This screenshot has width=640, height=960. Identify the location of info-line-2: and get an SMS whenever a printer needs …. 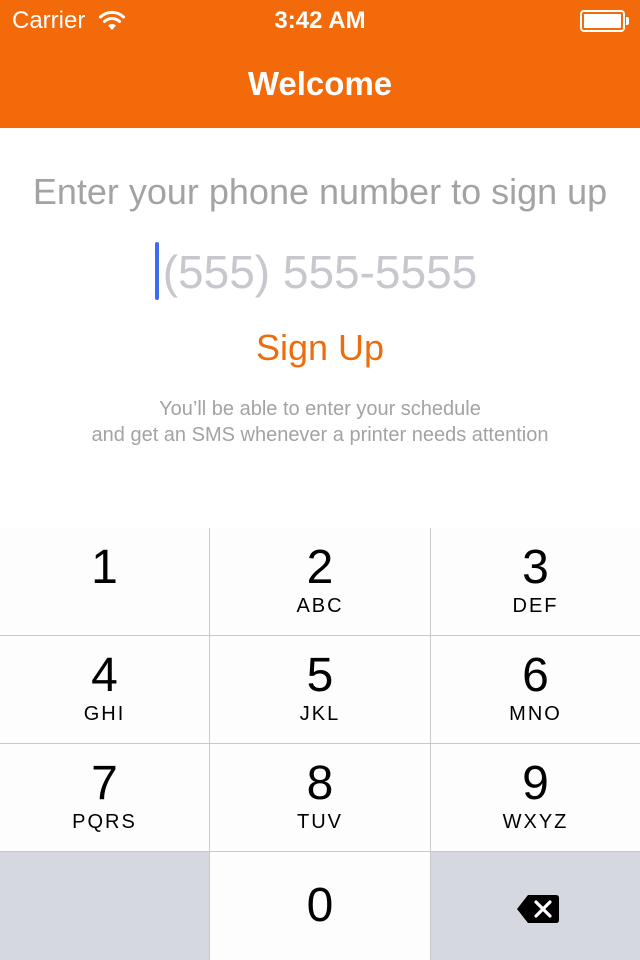
(320, 435).